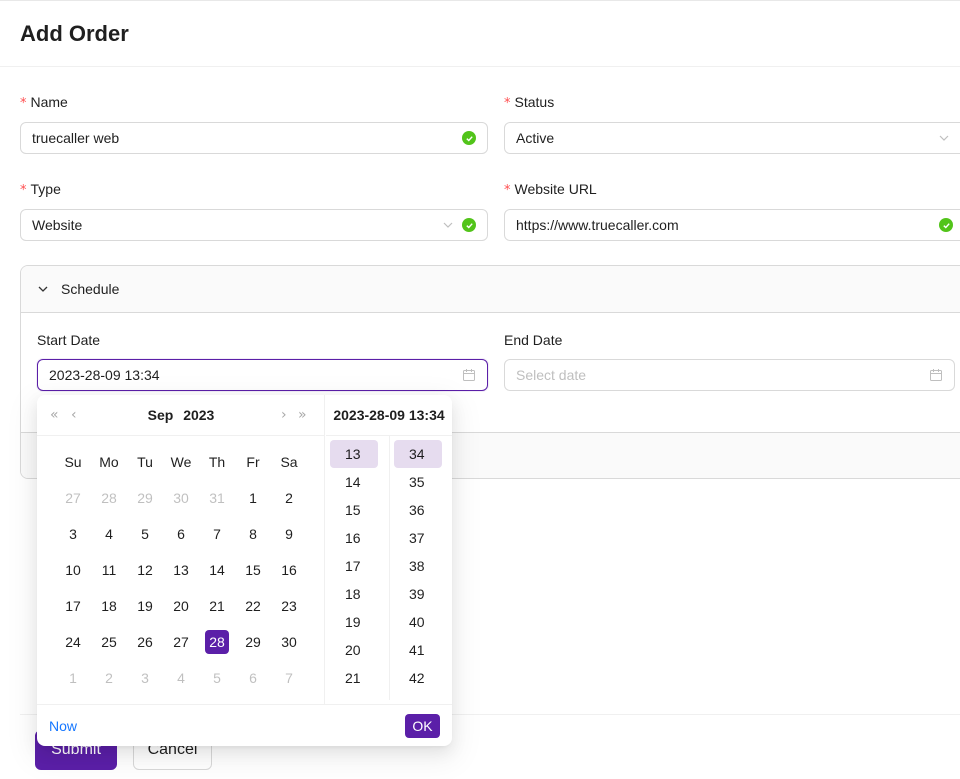 The height and width of the screenshot is (779, 960). I want to click on minute-option: 35, so click(418, 482).